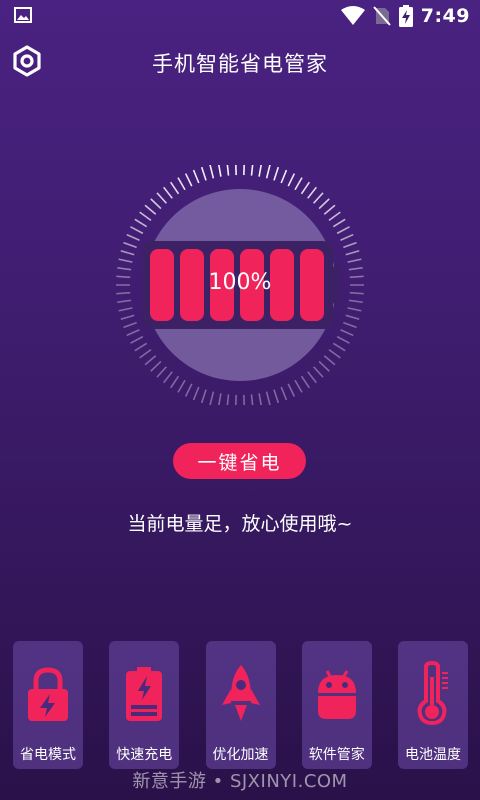  I want to click on tile-label: 快速充电, so click(144, 755).